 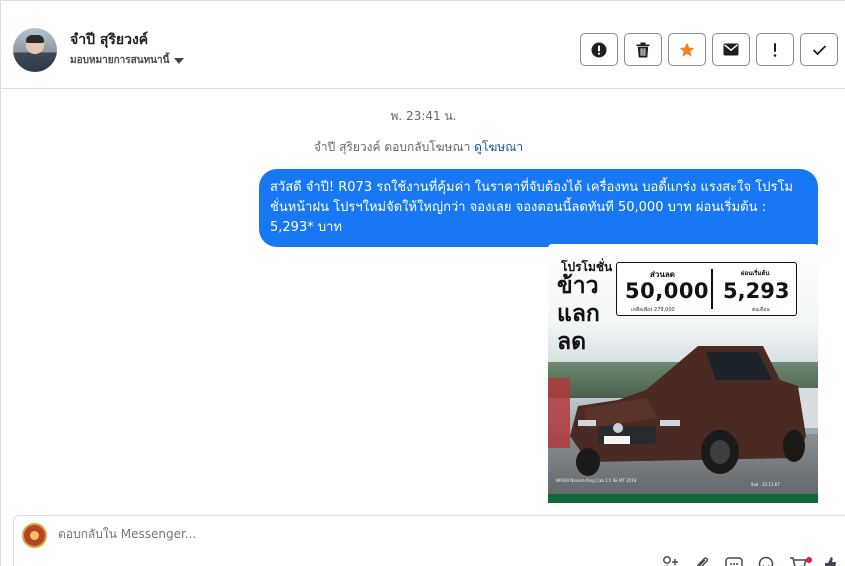 I want to click on price-divider, so click(x=712, y=289).